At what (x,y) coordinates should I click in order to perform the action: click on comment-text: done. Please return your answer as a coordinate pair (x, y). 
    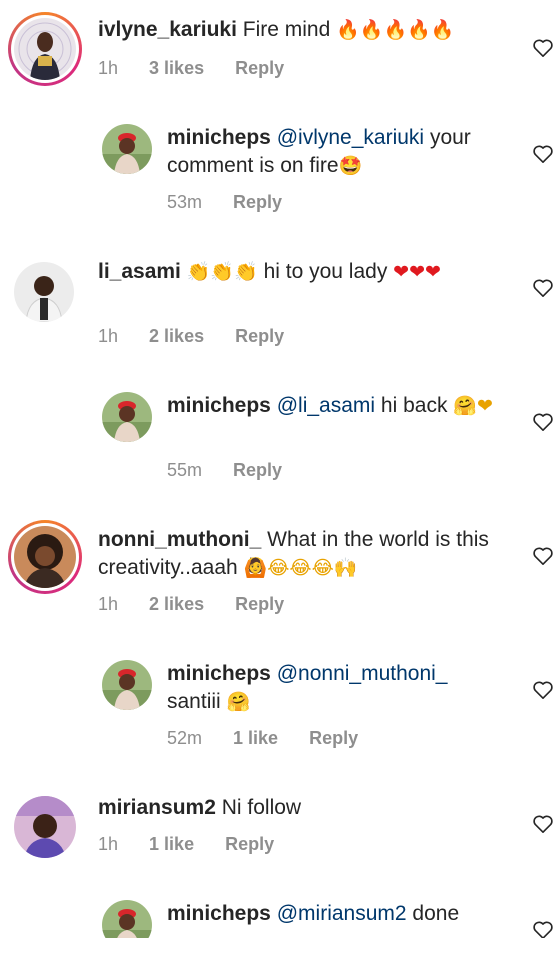
    Looking at the image, I should click on (436, 913).